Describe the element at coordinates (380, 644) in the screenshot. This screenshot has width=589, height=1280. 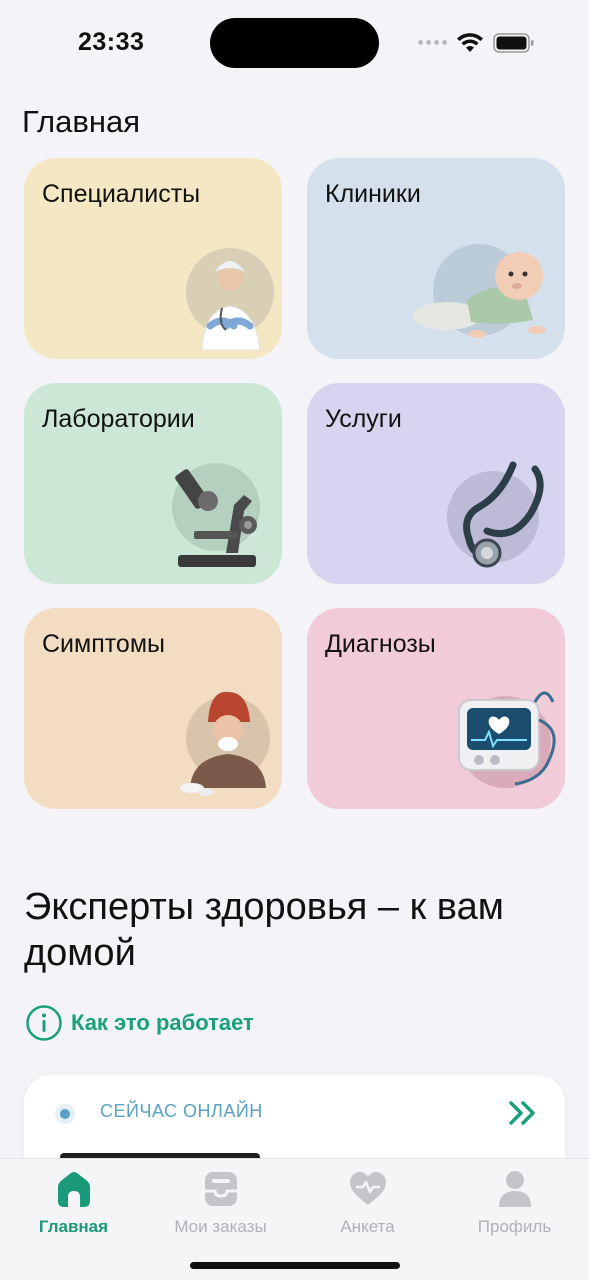
I see `category-label: Диагнозы` at that location.